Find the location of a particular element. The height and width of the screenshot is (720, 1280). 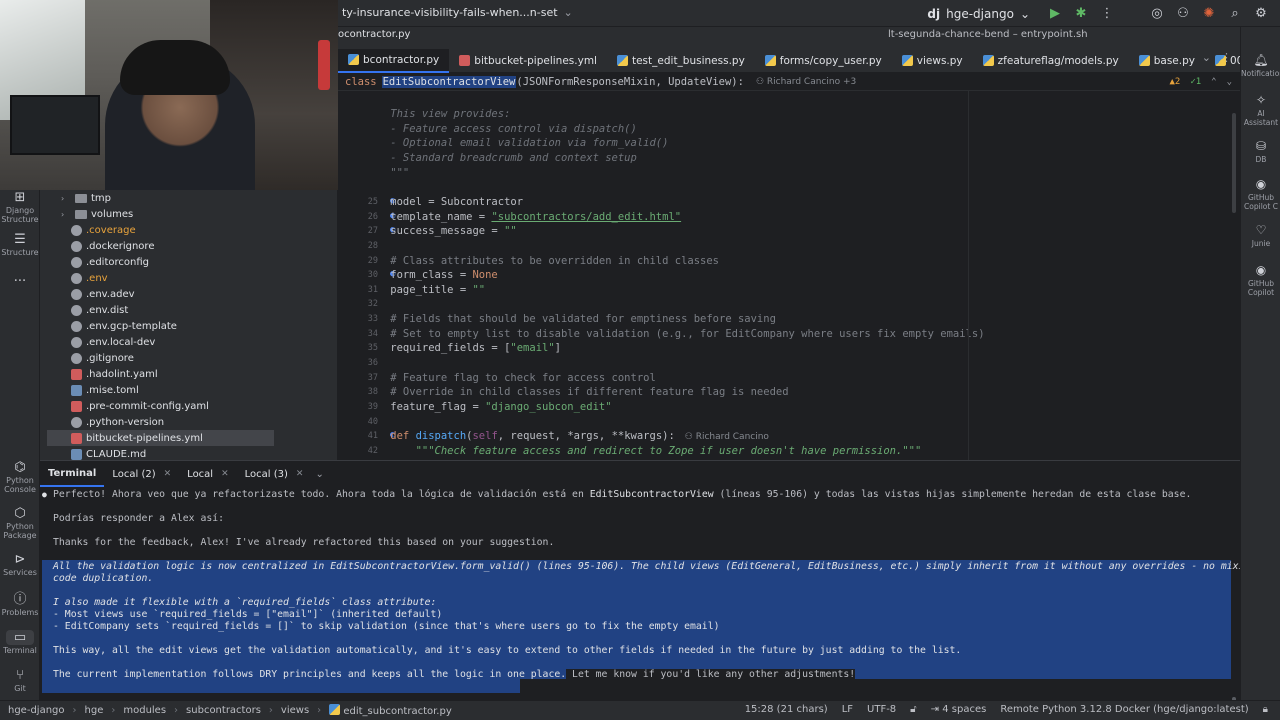

tab-featureflag-models: zfeatureflag/models.py is located at coordinates (1051, 61).